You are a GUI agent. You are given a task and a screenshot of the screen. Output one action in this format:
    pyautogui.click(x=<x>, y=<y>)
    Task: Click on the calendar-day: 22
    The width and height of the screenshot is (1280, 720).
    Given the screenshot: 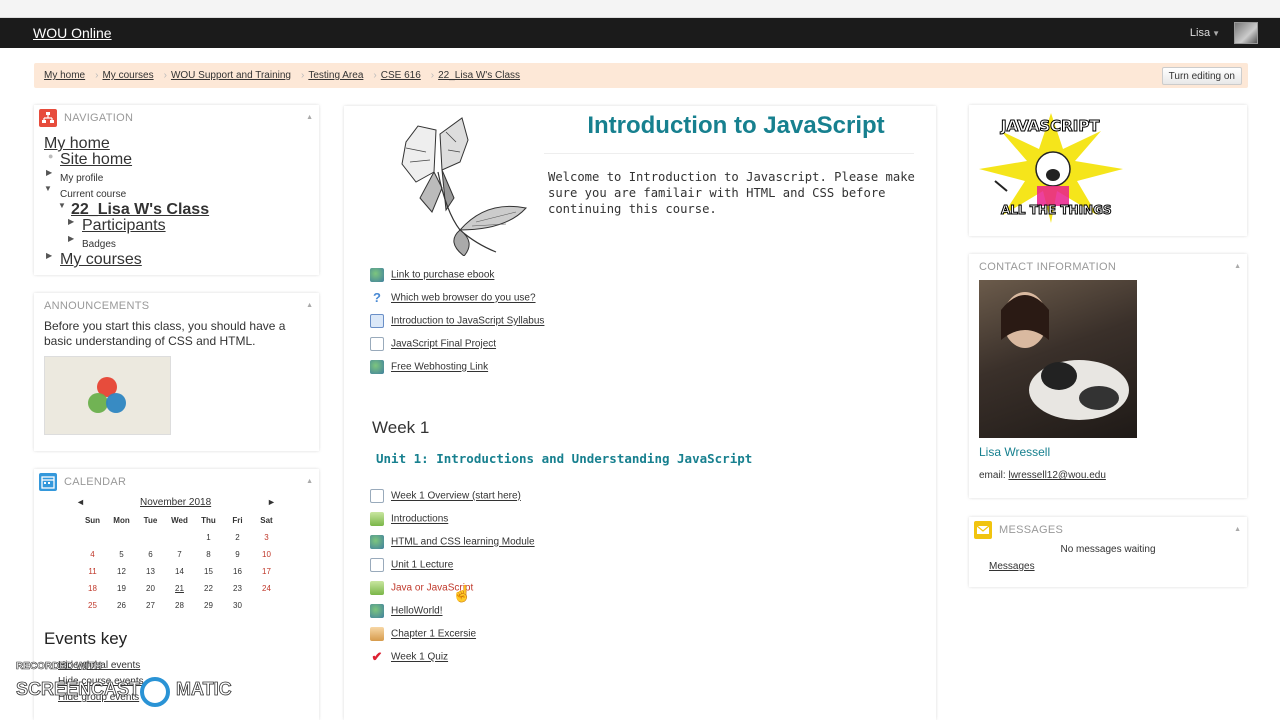 What is the action you would take?
    pyautogui.click(x=208, y=588)
    